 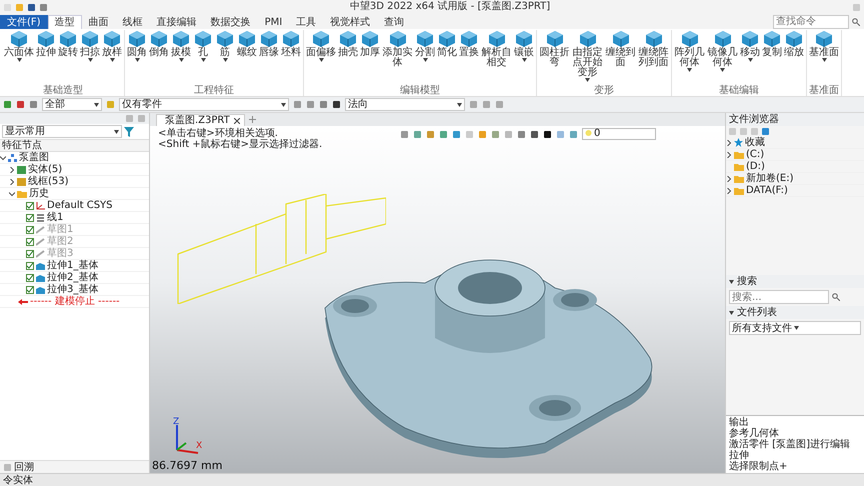 What do you see at coordinates (747, 282) in the screenshot?
I see `section-title: 搜索` at bounding box center [747, 282].